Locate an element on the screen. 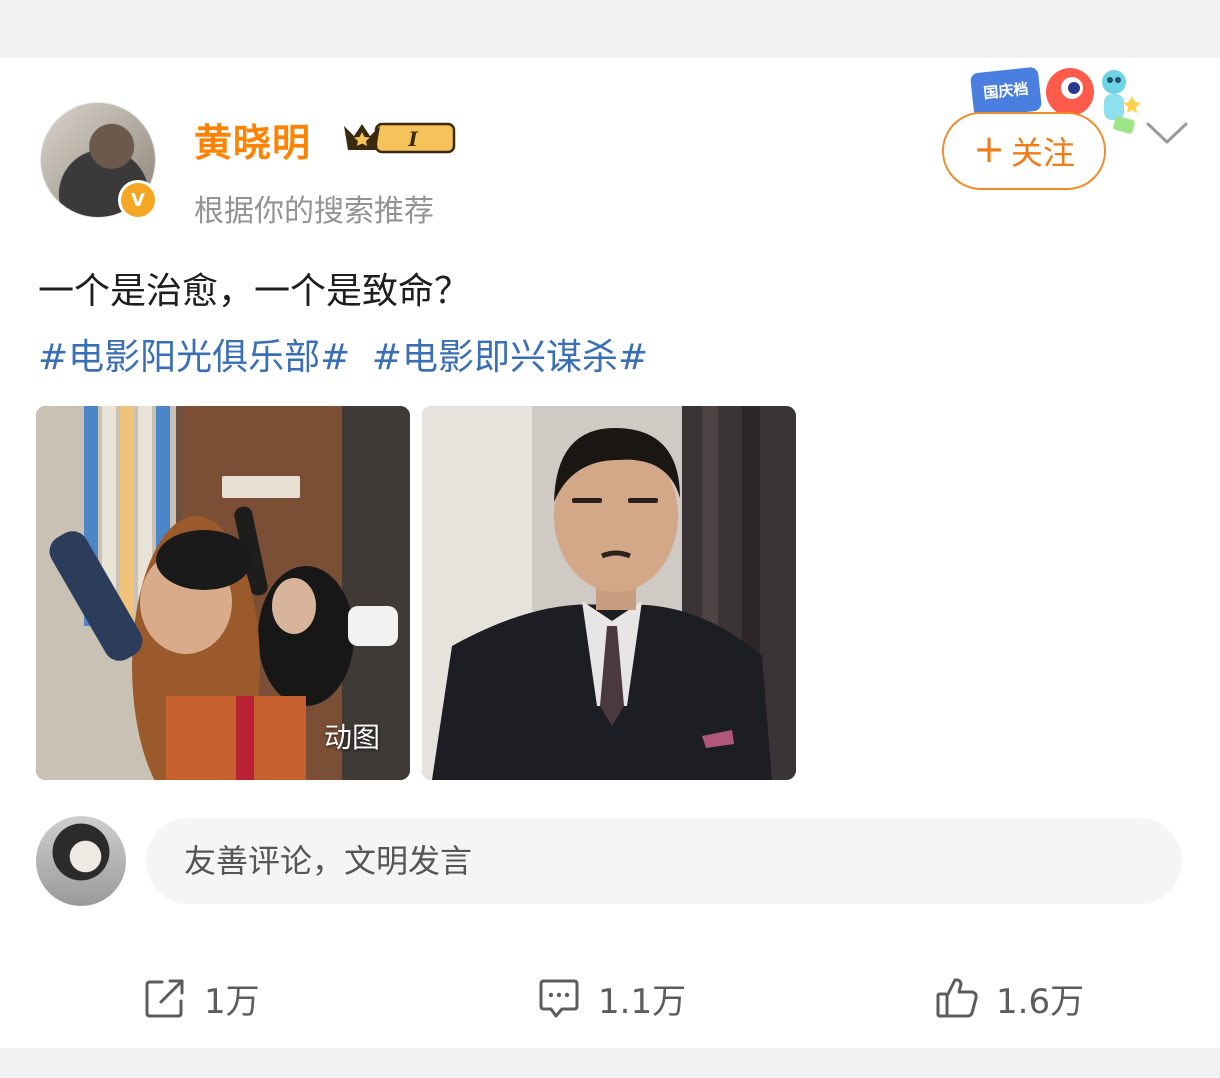 The image size is (1220, 1078). vip-level: I is located at coordinates (412, 139).